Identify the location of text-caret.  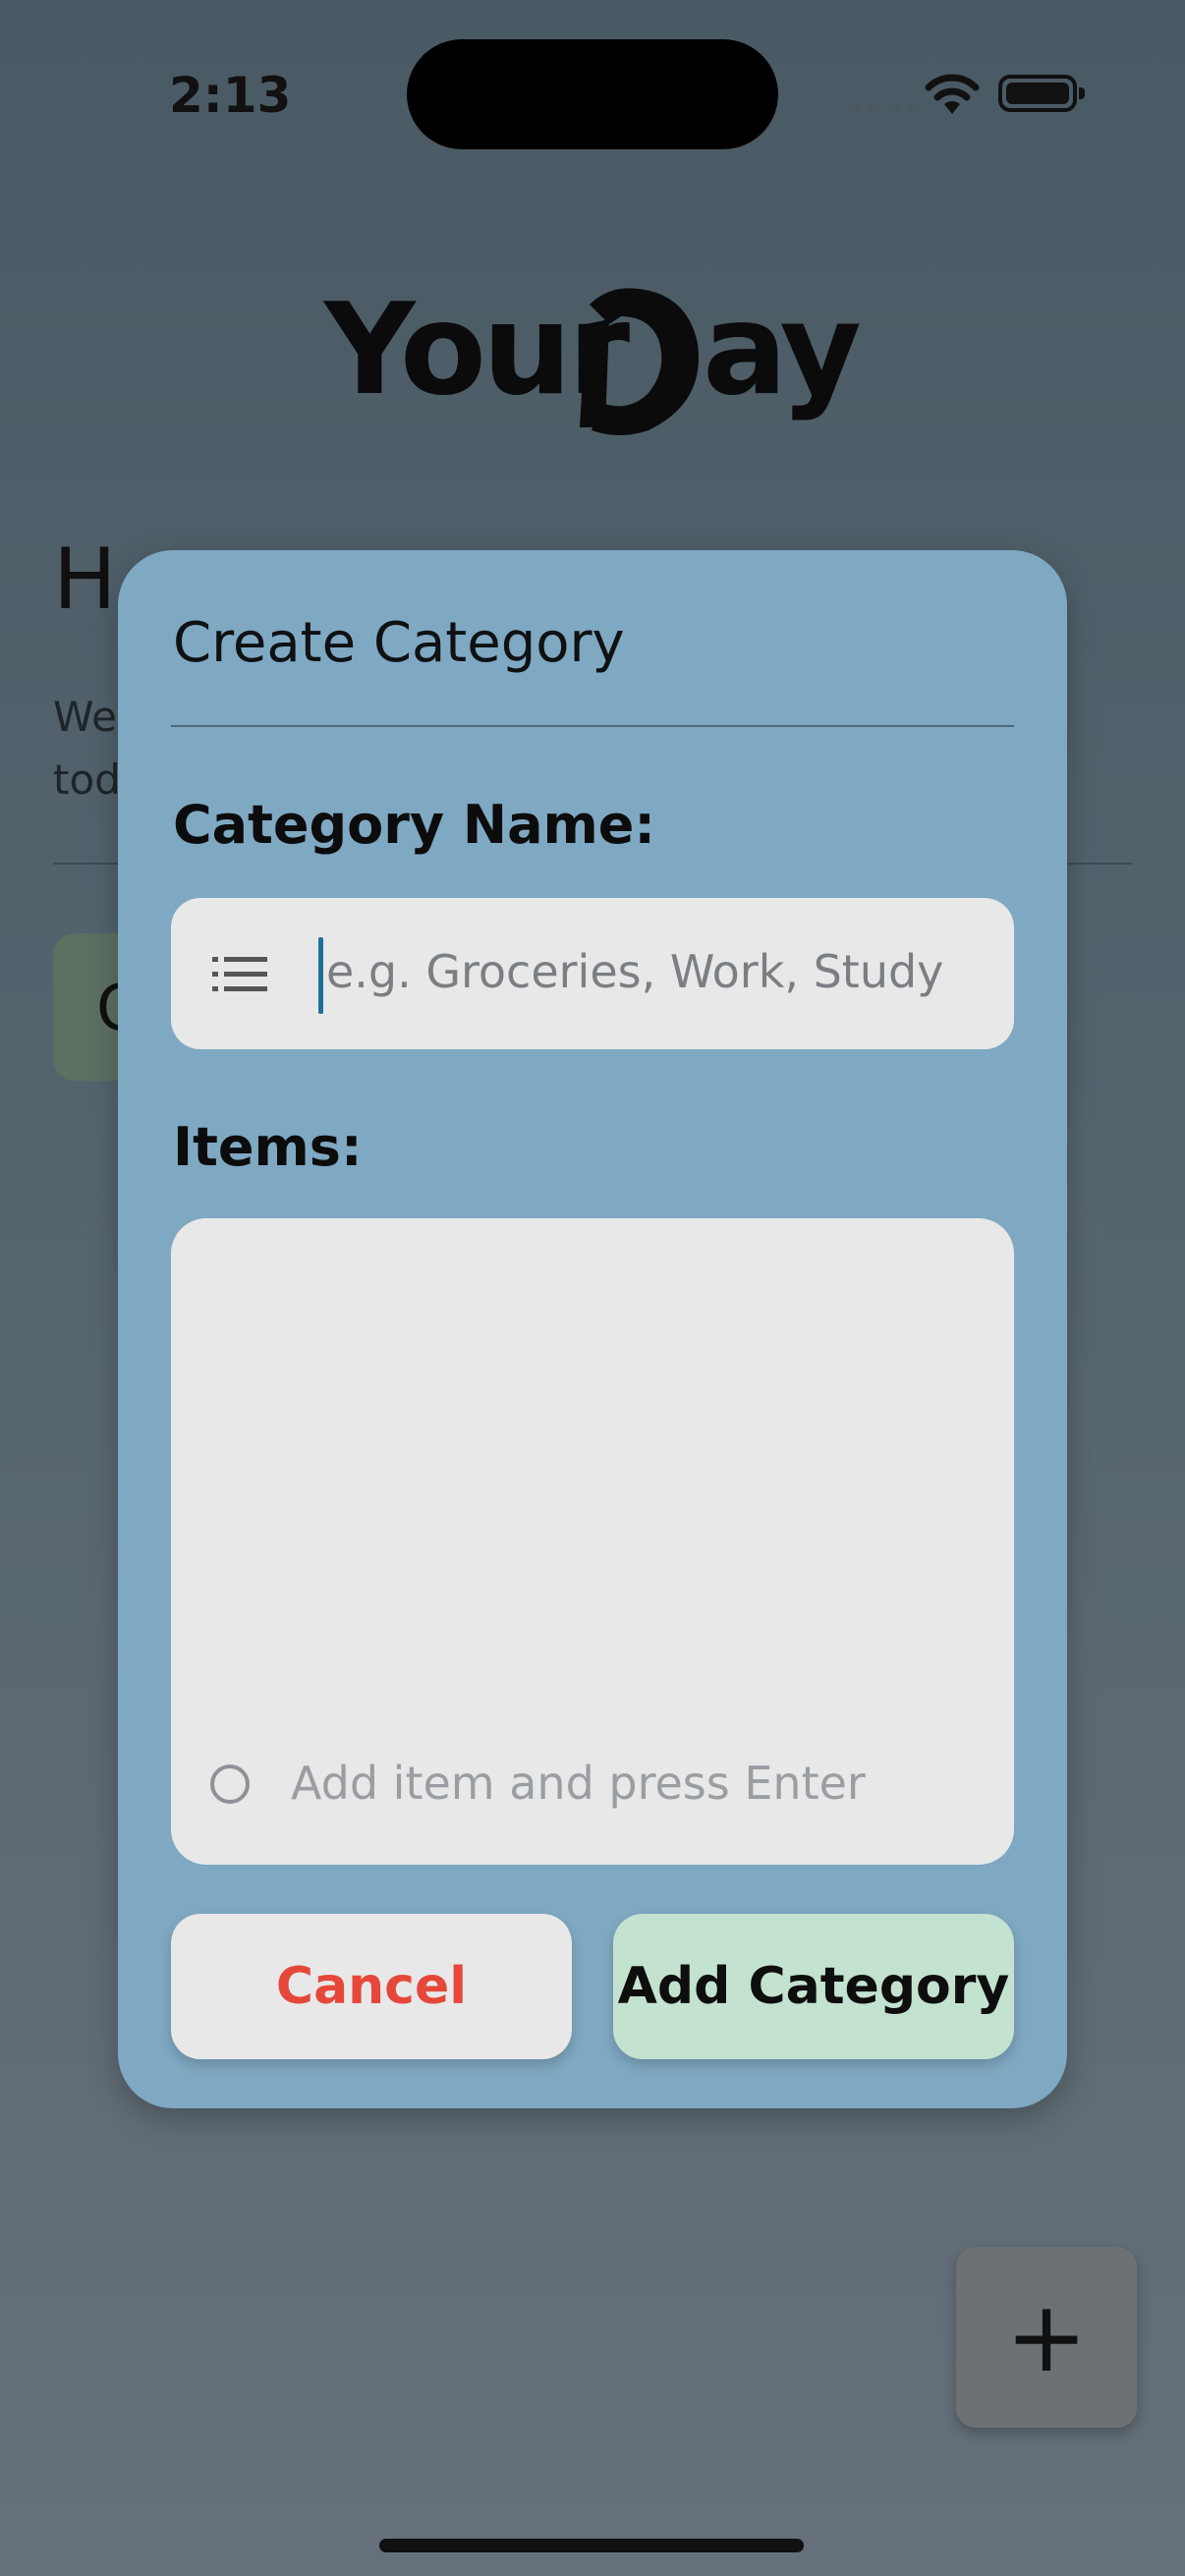
(320, 975).